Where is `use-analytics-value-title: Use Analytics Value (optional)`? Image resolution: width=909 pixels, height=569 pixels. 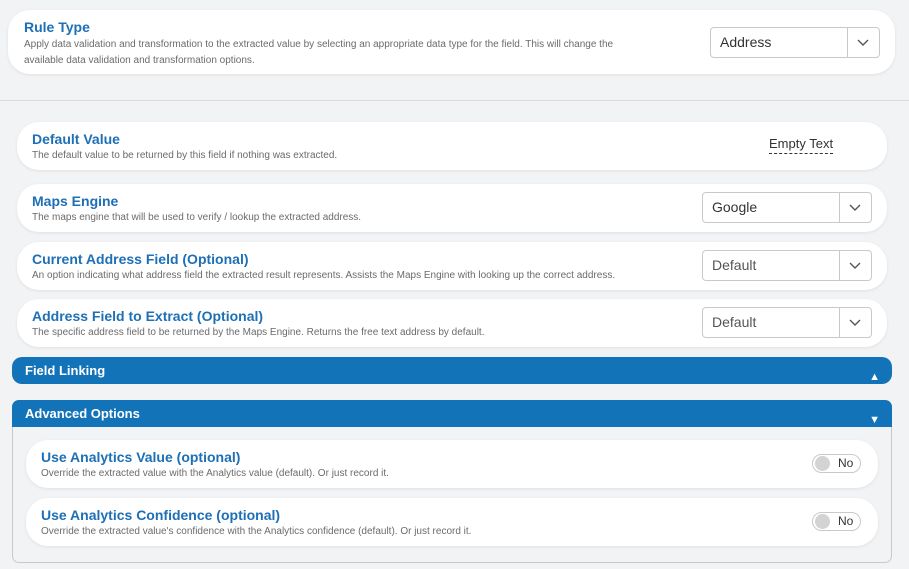
use-analytics-value-title: Use Analytics Value (optional) is located at coordinates (141, 457).